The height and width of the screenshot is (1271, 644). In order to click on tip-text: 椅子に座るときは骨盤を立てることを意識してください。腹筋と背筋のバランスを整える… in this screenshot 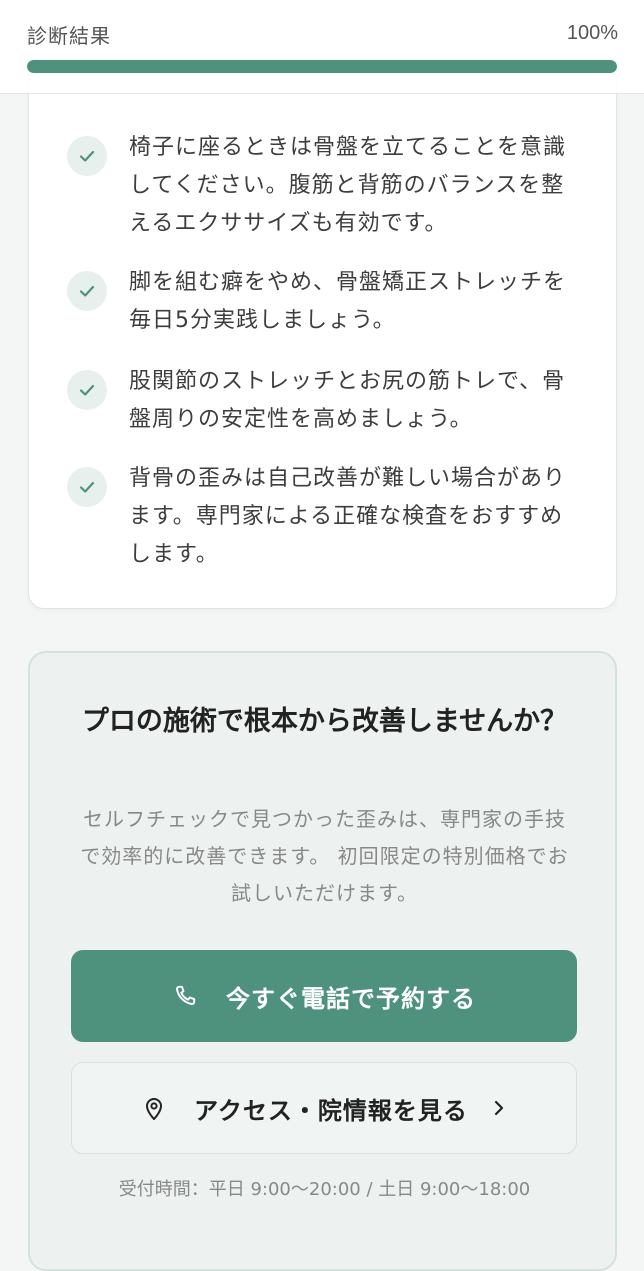, I will do `click(348, 185)`.